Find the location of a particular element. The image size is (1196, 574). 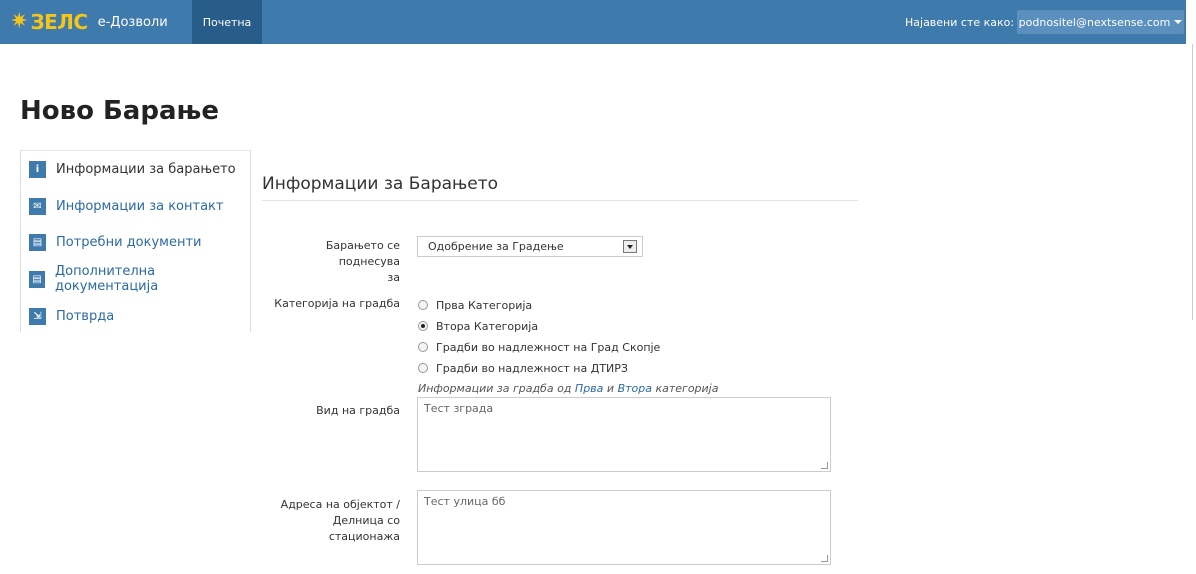

category-option-skopje: Градби во надлежност на Град Скопје is located at coordinates (539, 347).